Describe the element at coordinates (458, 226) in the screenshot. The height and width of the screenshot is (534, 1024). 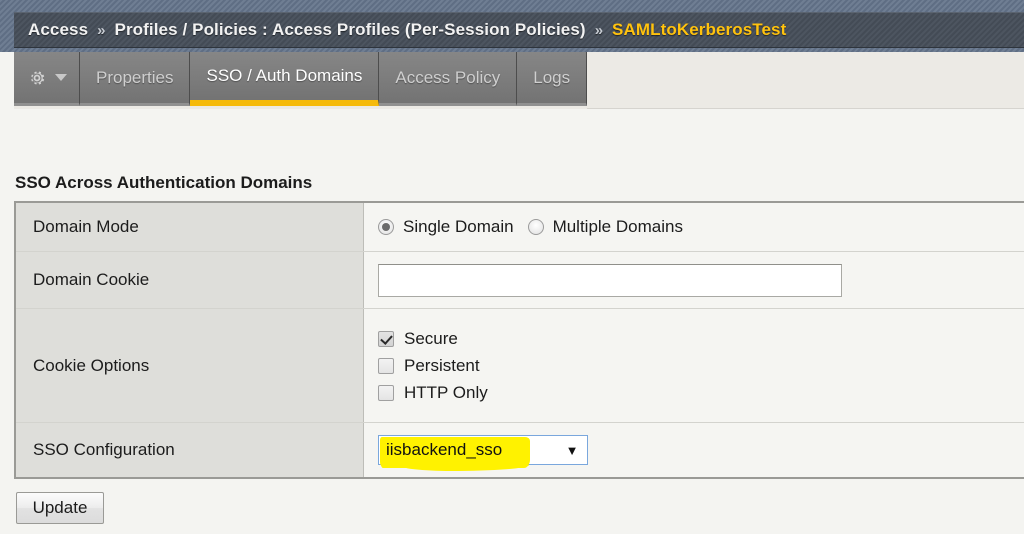
I see `radio-label: Single Domain` at that location.